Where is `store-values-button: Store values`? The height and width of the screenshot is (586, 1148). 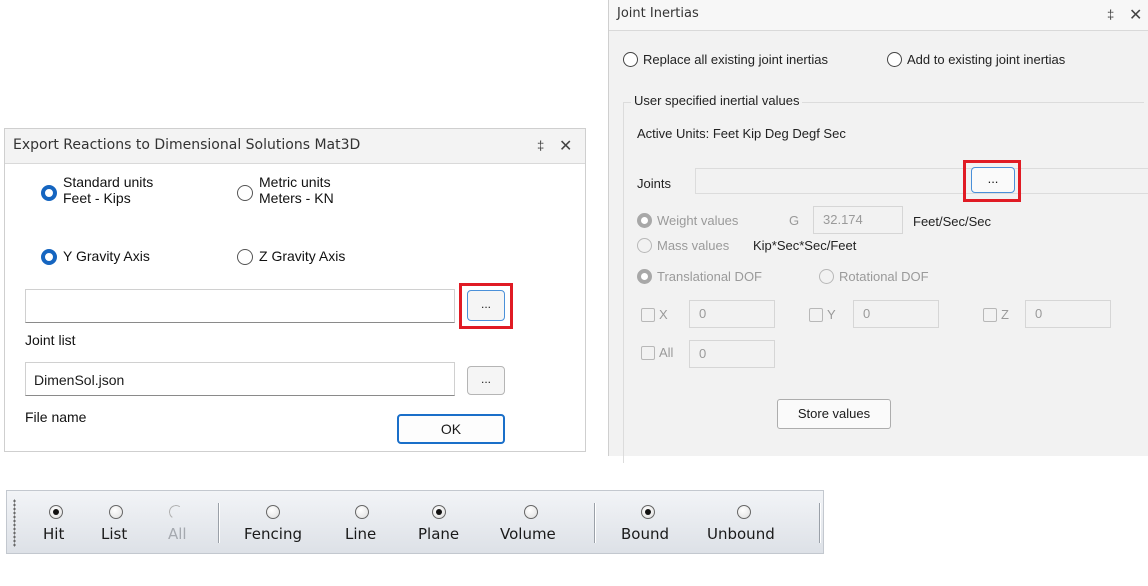 store-values-button: Store values is located at coordinates (834, 414).